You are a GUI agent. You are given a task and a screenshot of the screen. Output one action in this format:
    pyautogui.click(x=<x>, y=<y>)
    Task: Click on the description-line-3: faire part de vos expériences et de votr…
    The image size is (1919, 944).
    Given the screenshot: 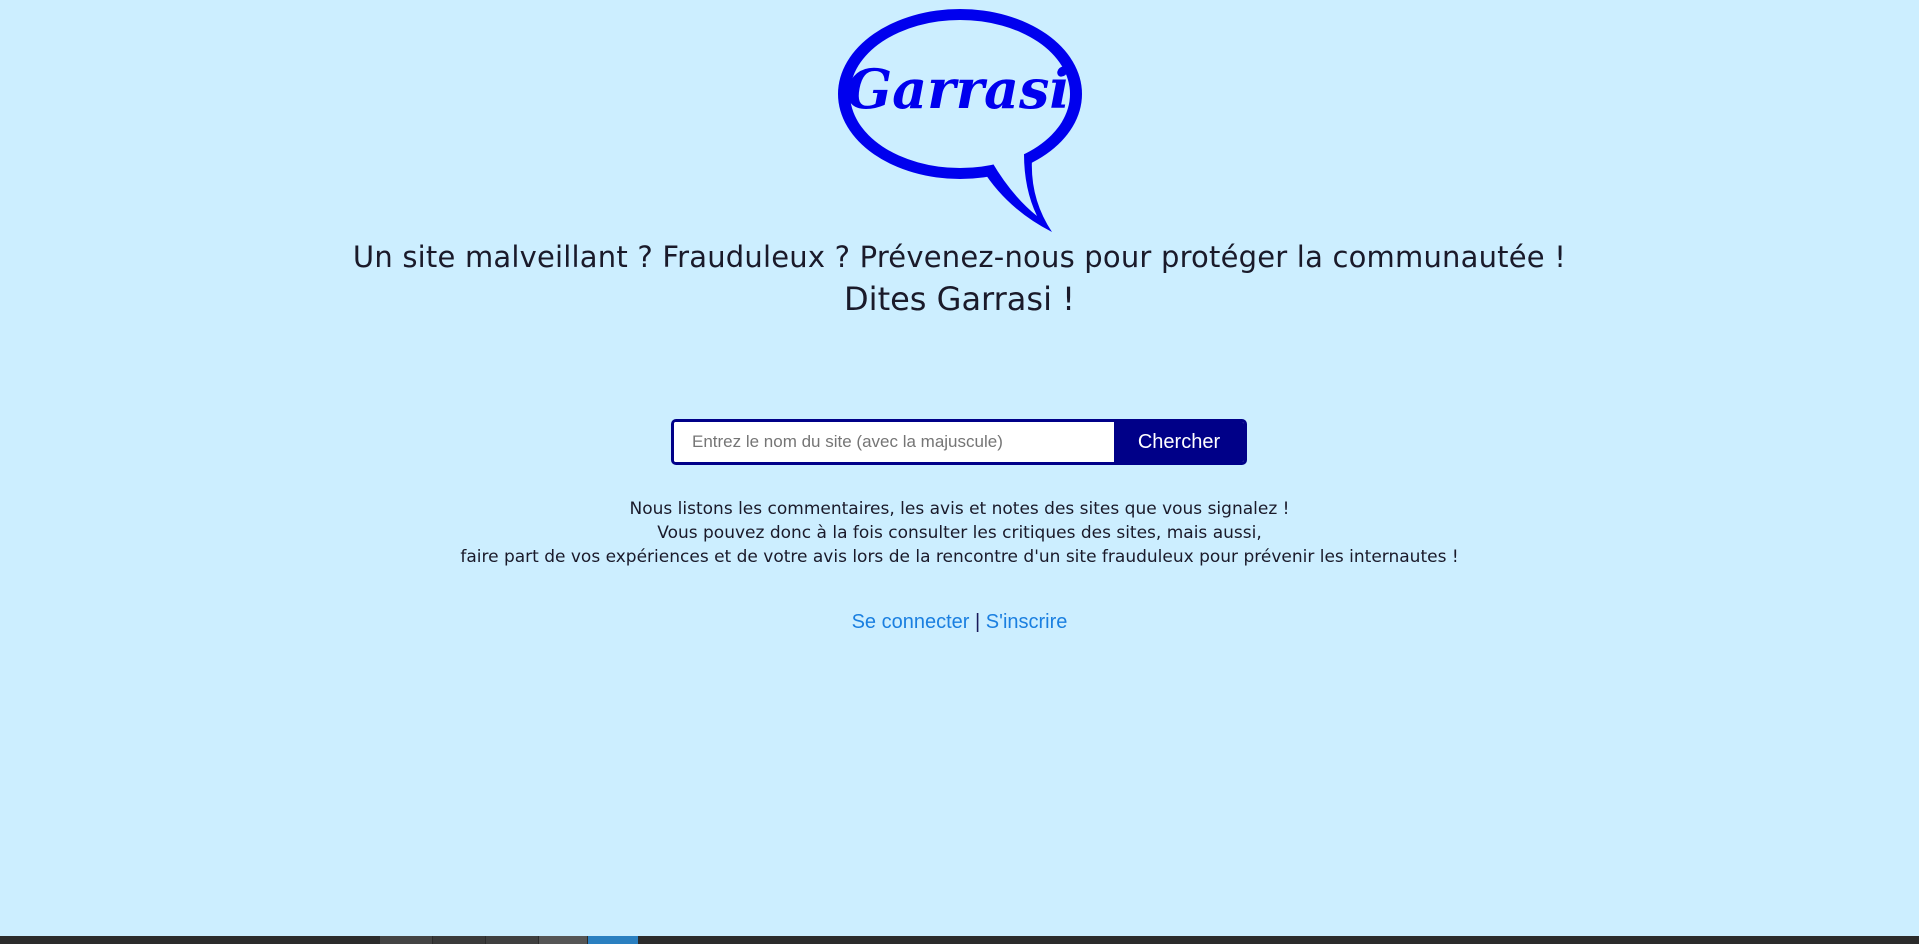 What is the action you would take?
    pyautogui.click(x=959, y=557)
    